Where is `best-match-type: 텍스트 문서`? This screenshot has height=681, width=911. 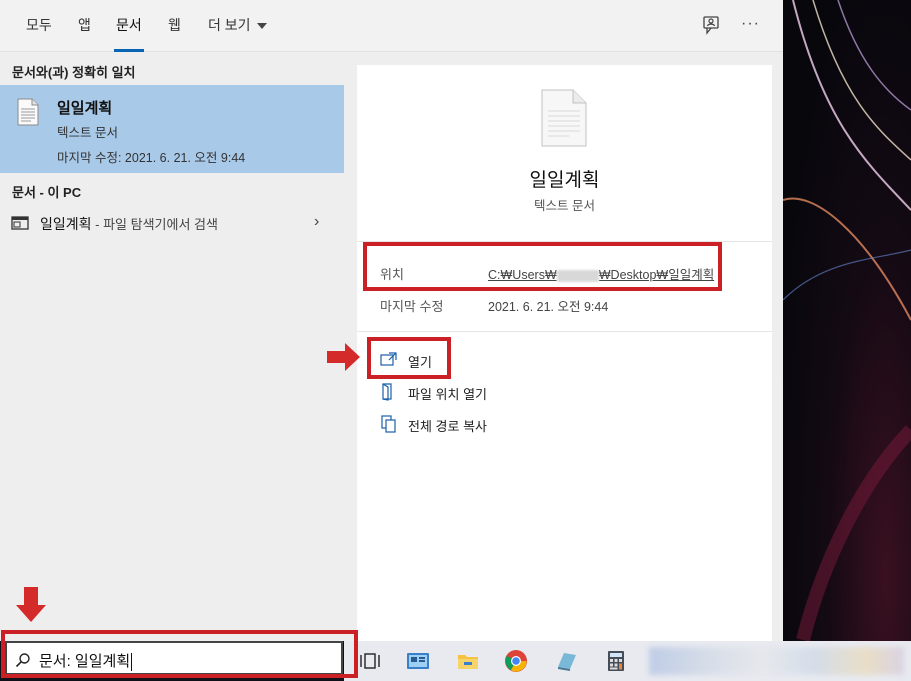 best-match-type: 텍스트 문서 is located at coordinates (87, 133).